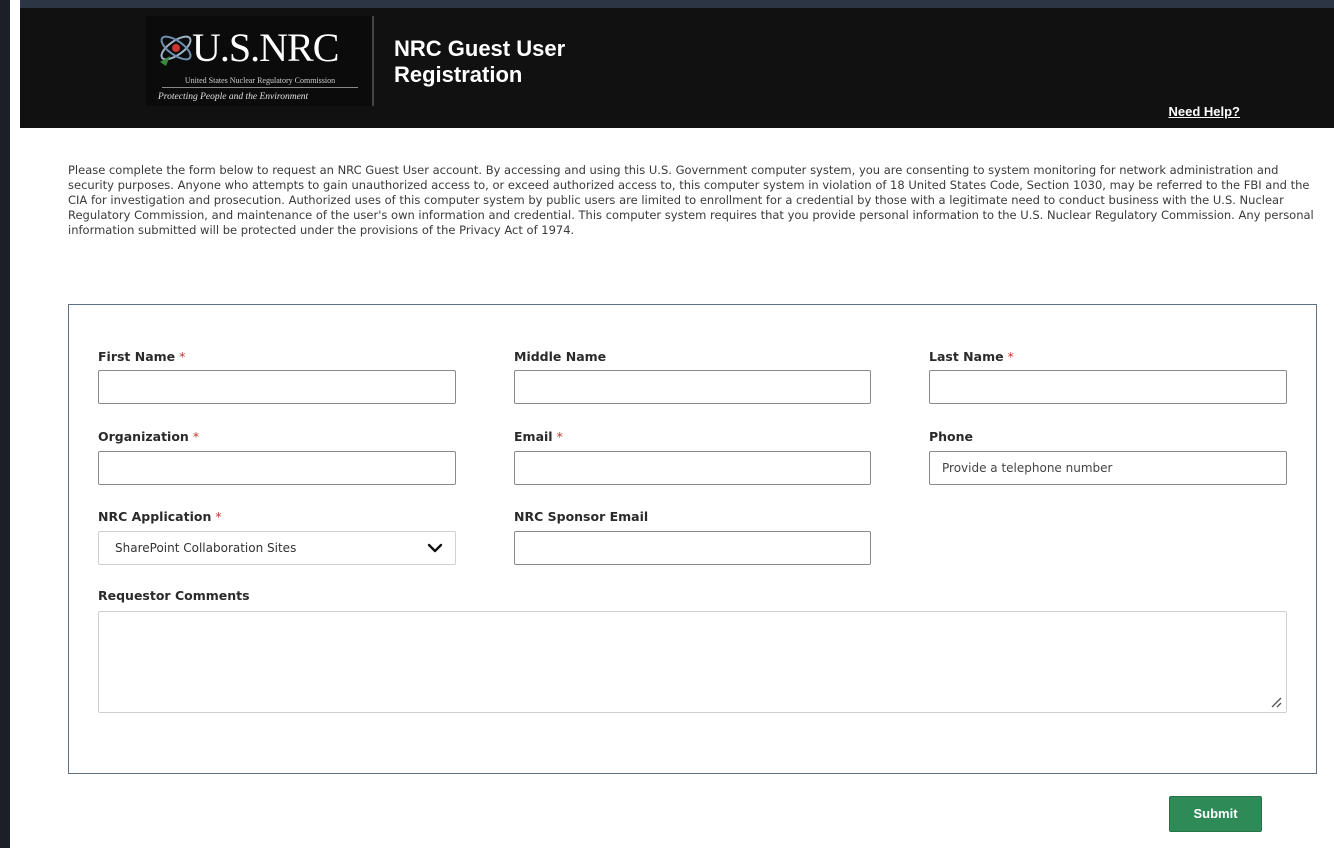 The image size is (1334, 848). What do you see at coordinates (142, 356) in the screenshot?
I see `first-name-label: First Name *` at bounding box center [142, 356].